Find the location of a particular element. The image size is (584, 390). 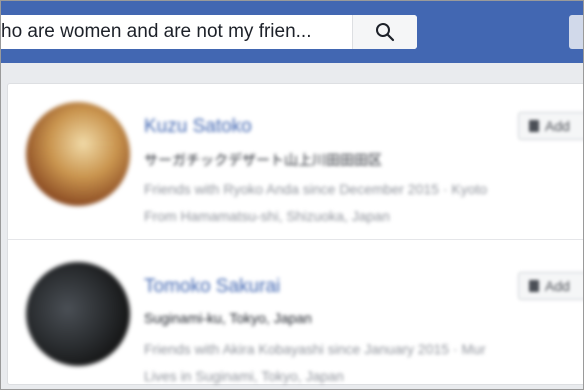

search-icon is located at coordinates (385, 32).